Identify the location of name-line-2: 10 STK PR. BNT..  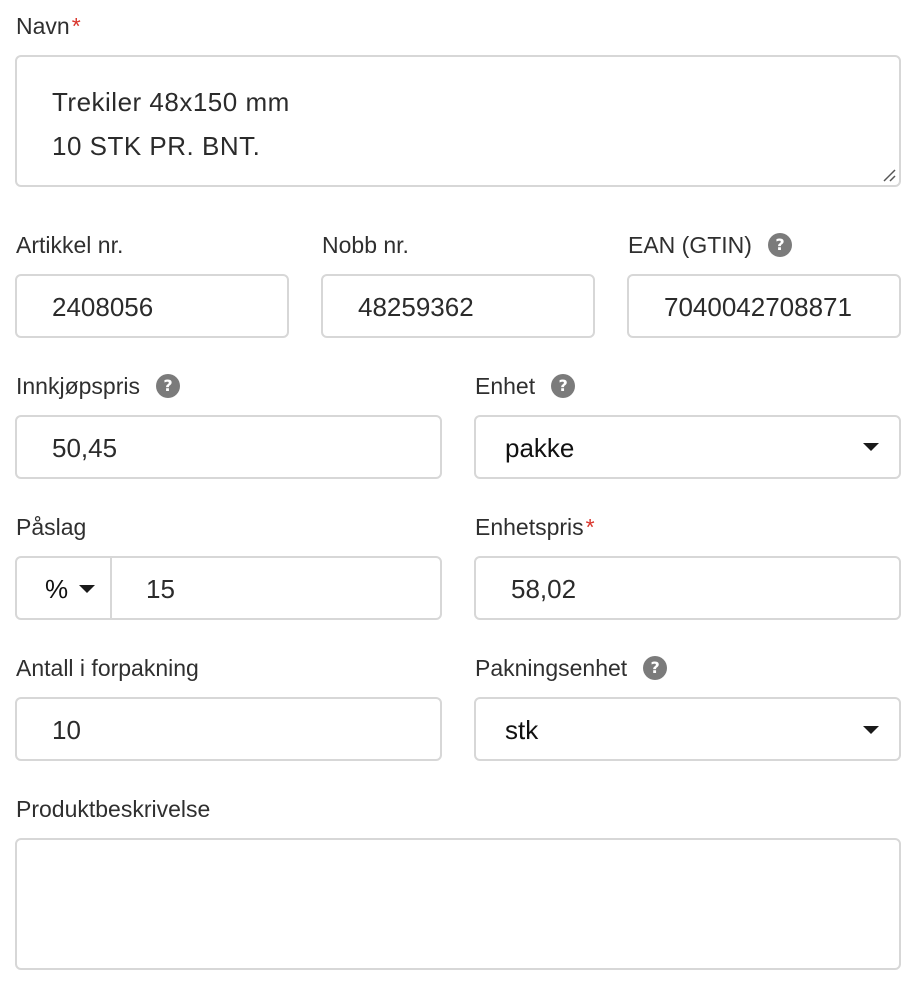
(156, 146).